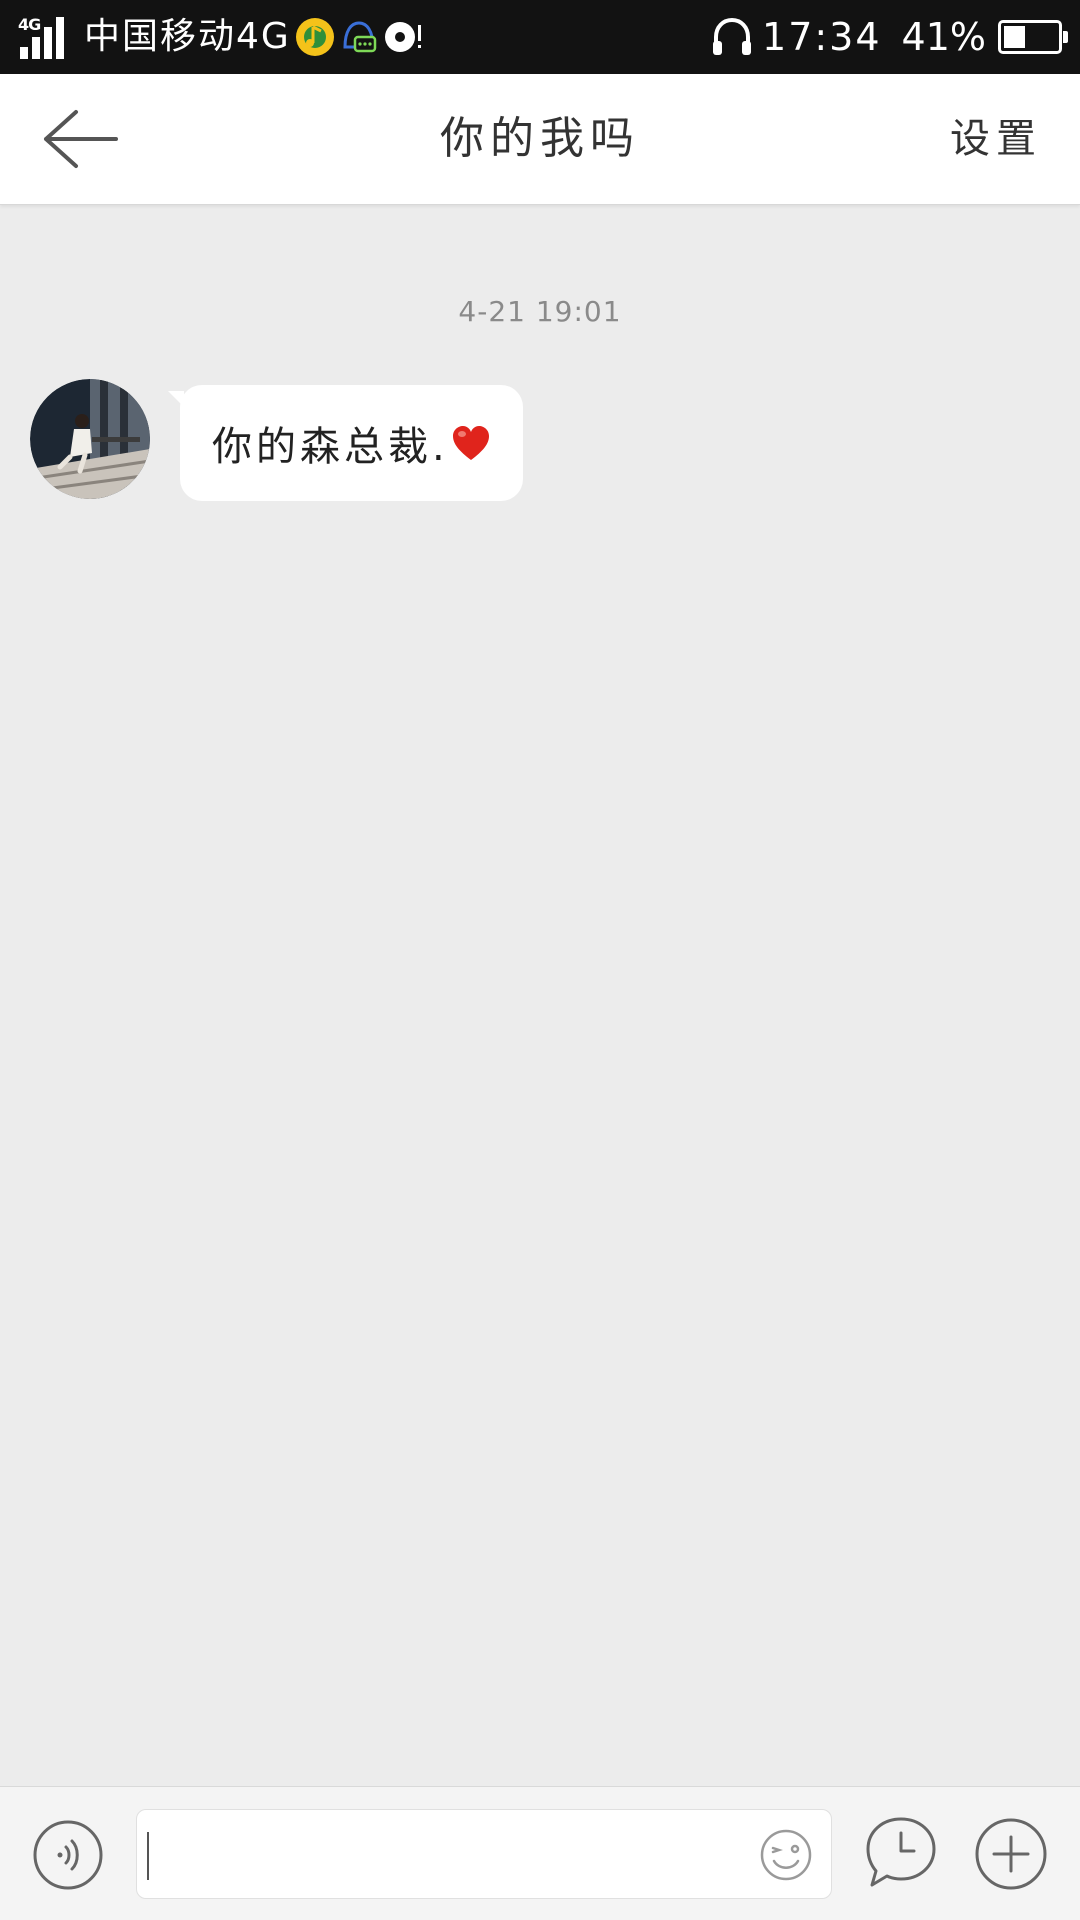 This screenshot has height=1920, width=1080. I want to click on chat-notification-icon, so click(360, 37).